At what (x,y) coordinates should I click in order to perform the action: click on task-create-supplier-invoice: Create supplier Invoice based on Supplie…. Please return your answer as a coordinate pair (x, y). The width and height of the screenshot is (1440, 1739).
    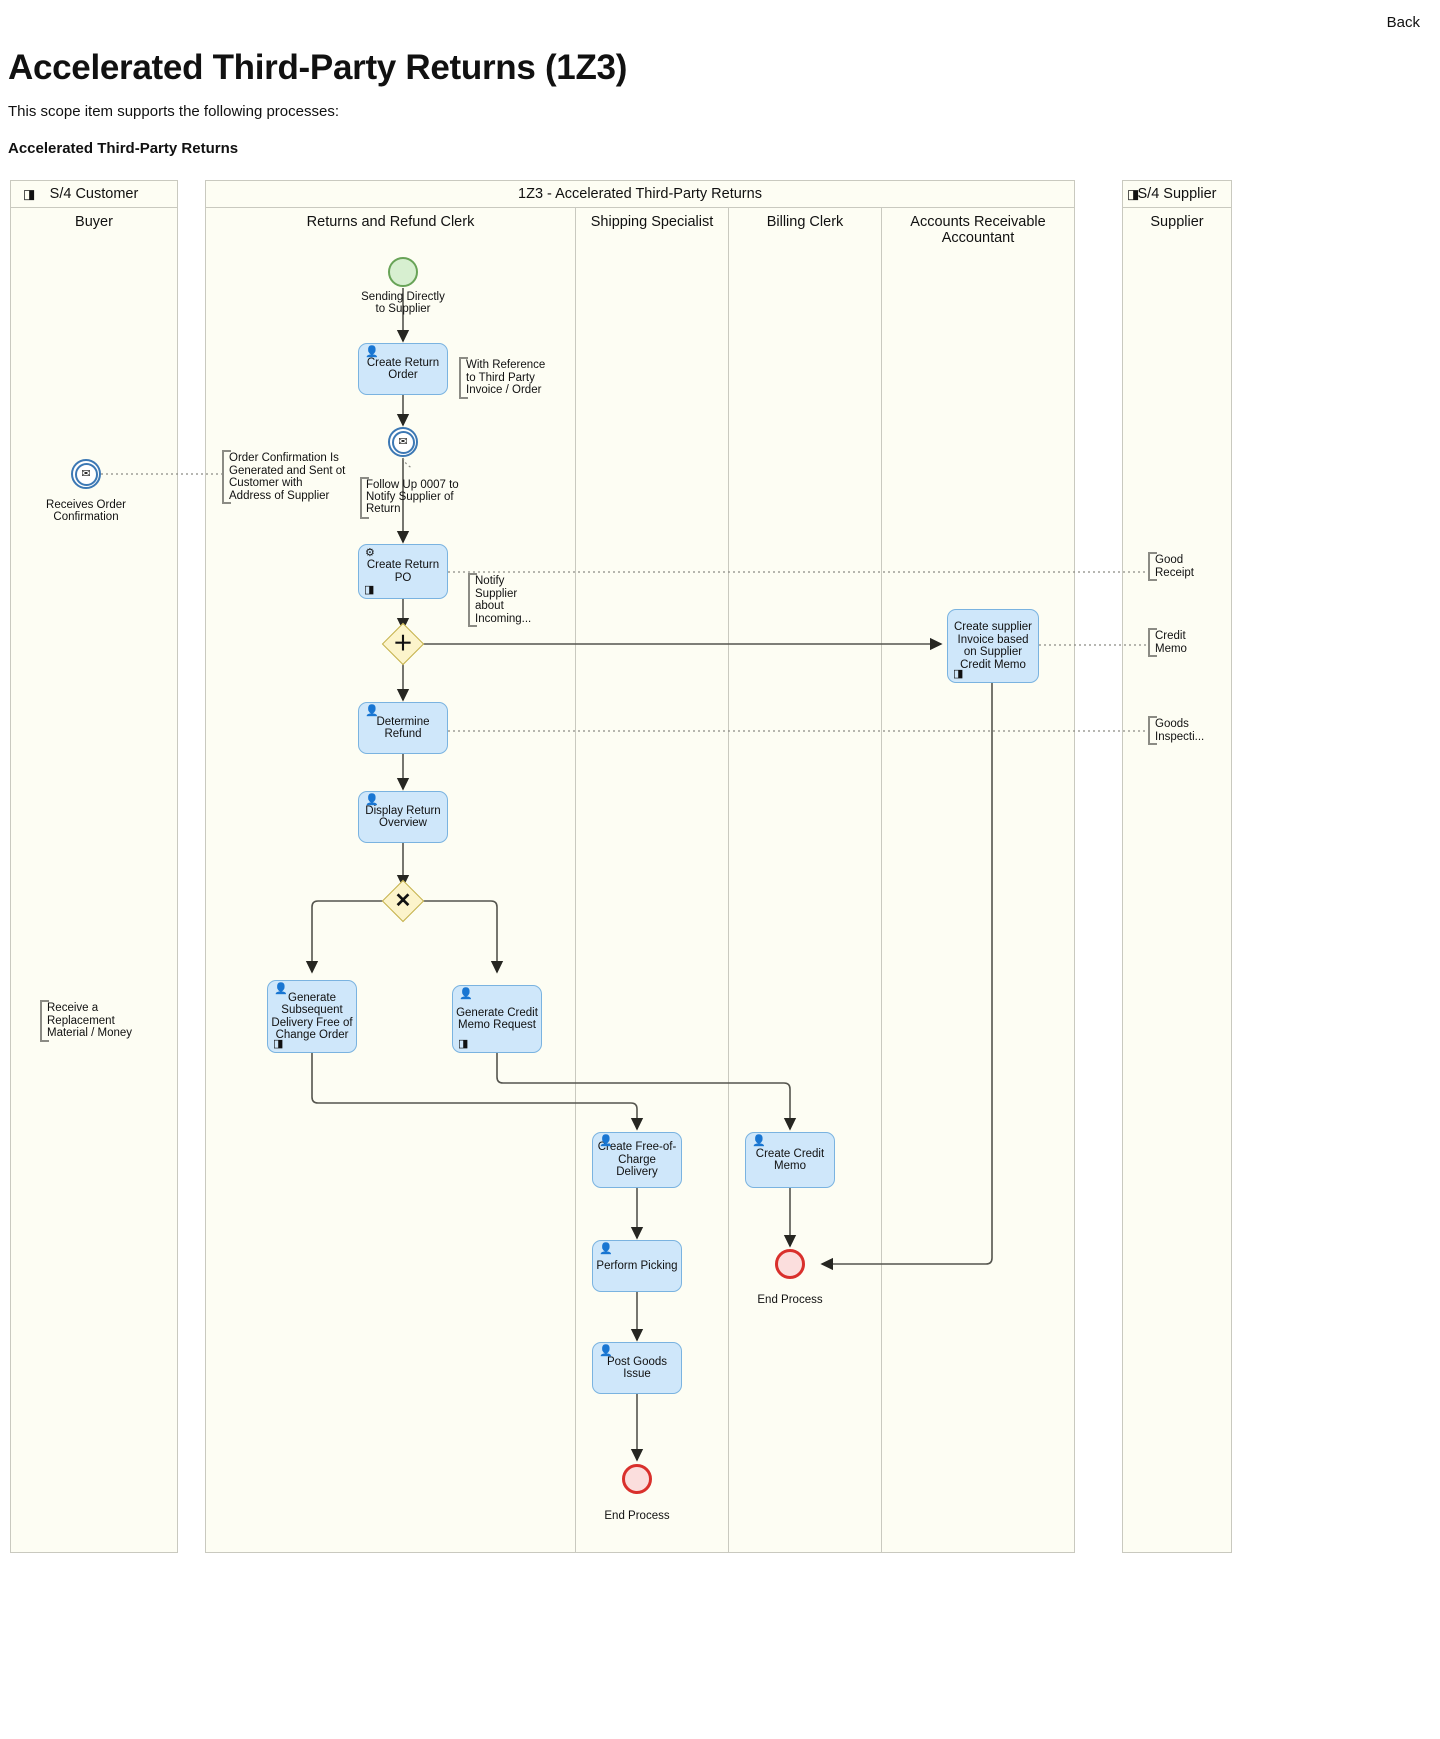
    Looking at the image, I should click on (993, 646).